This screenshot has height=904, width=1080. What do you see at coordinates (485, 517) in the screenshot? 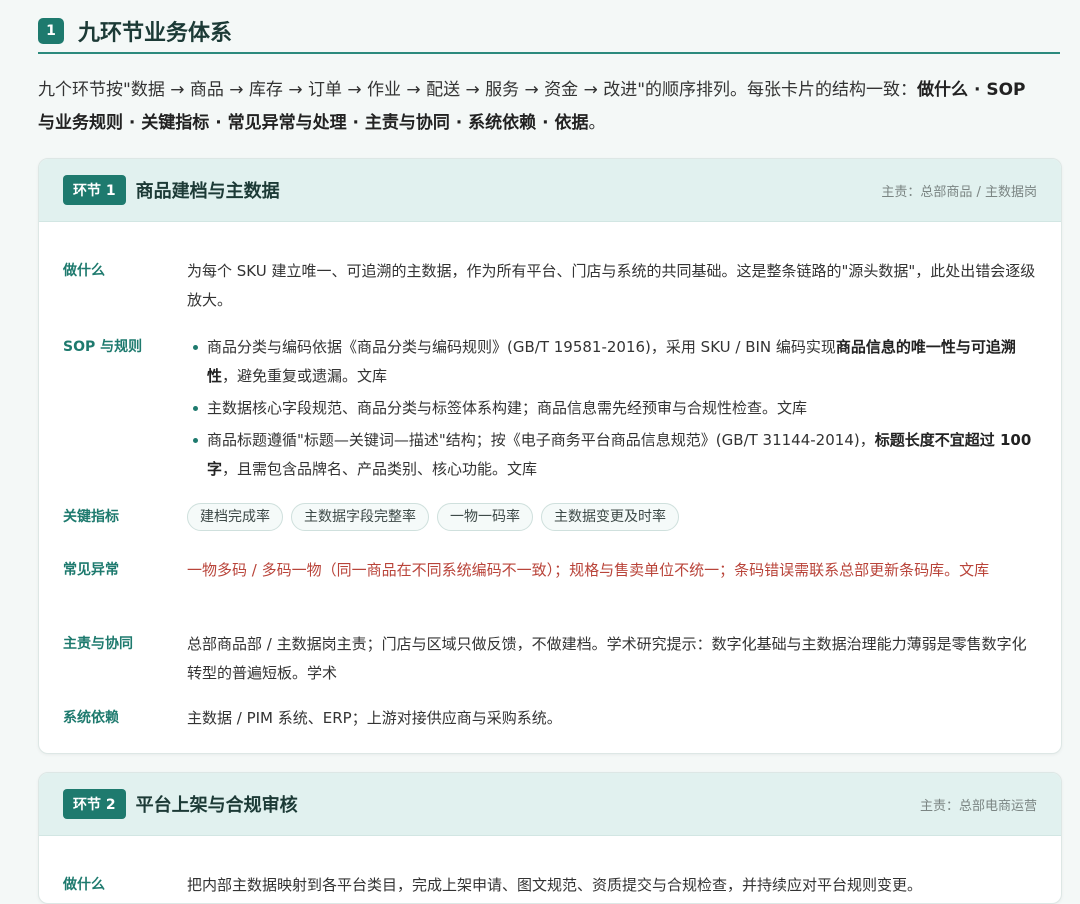
I see `kpi-chip: 一物一码率` at bounding box center [485, 517].